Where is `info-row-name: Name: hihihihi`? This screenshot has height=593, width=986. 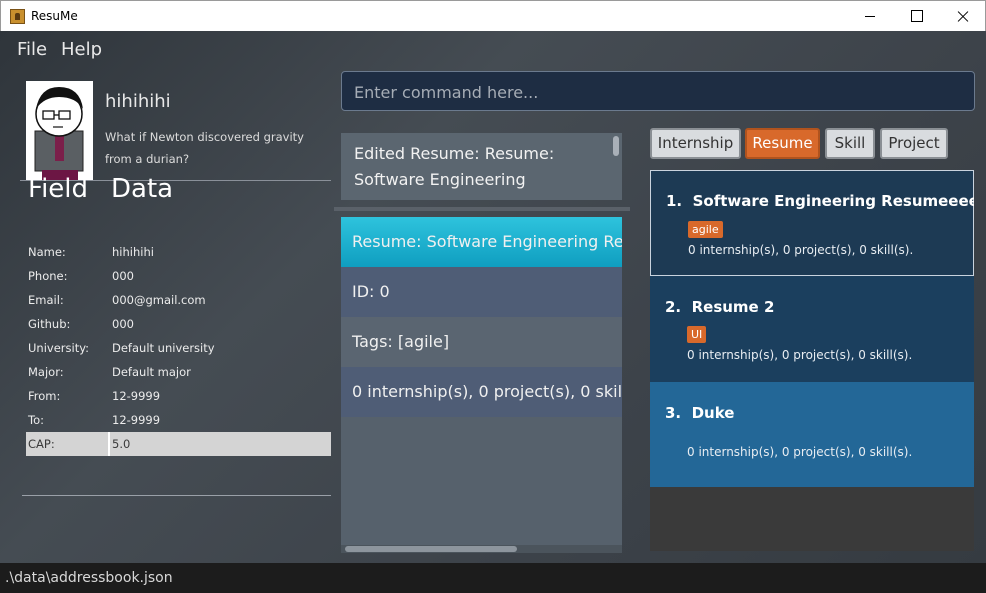
info-row-name: Name: hihihihi is located at coordinates (178, 252).